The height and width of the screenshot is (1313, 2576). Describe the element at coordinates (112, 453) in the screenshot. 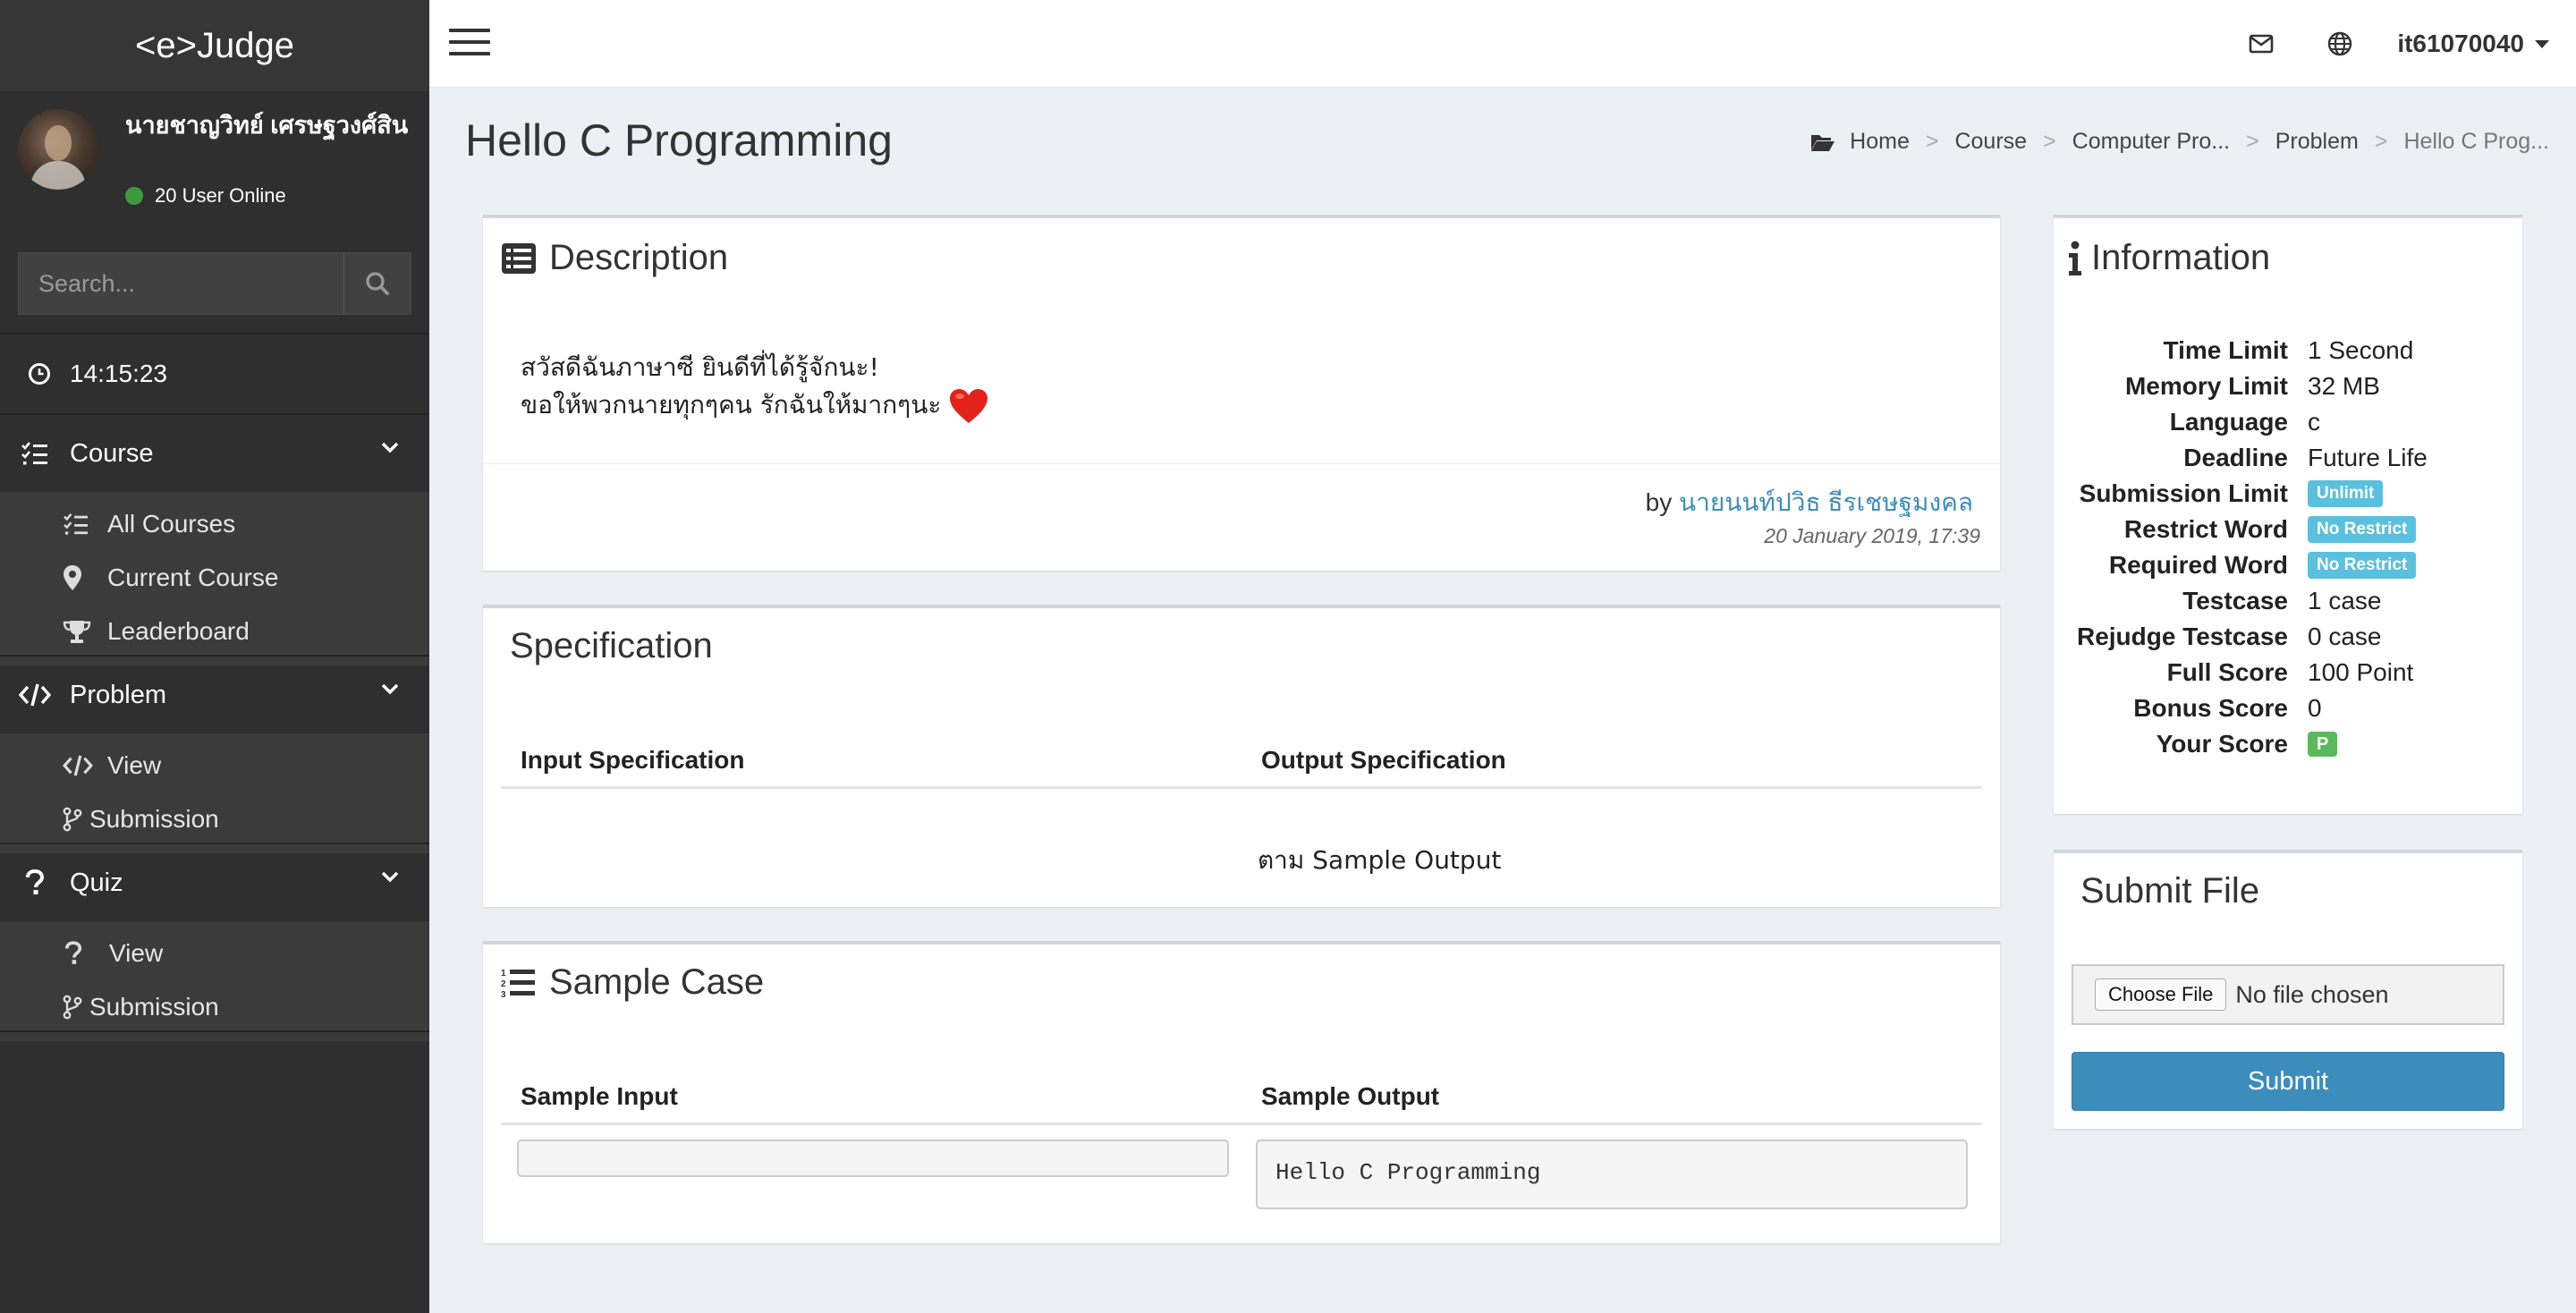

I see `menu-course-label: Course` at that location.